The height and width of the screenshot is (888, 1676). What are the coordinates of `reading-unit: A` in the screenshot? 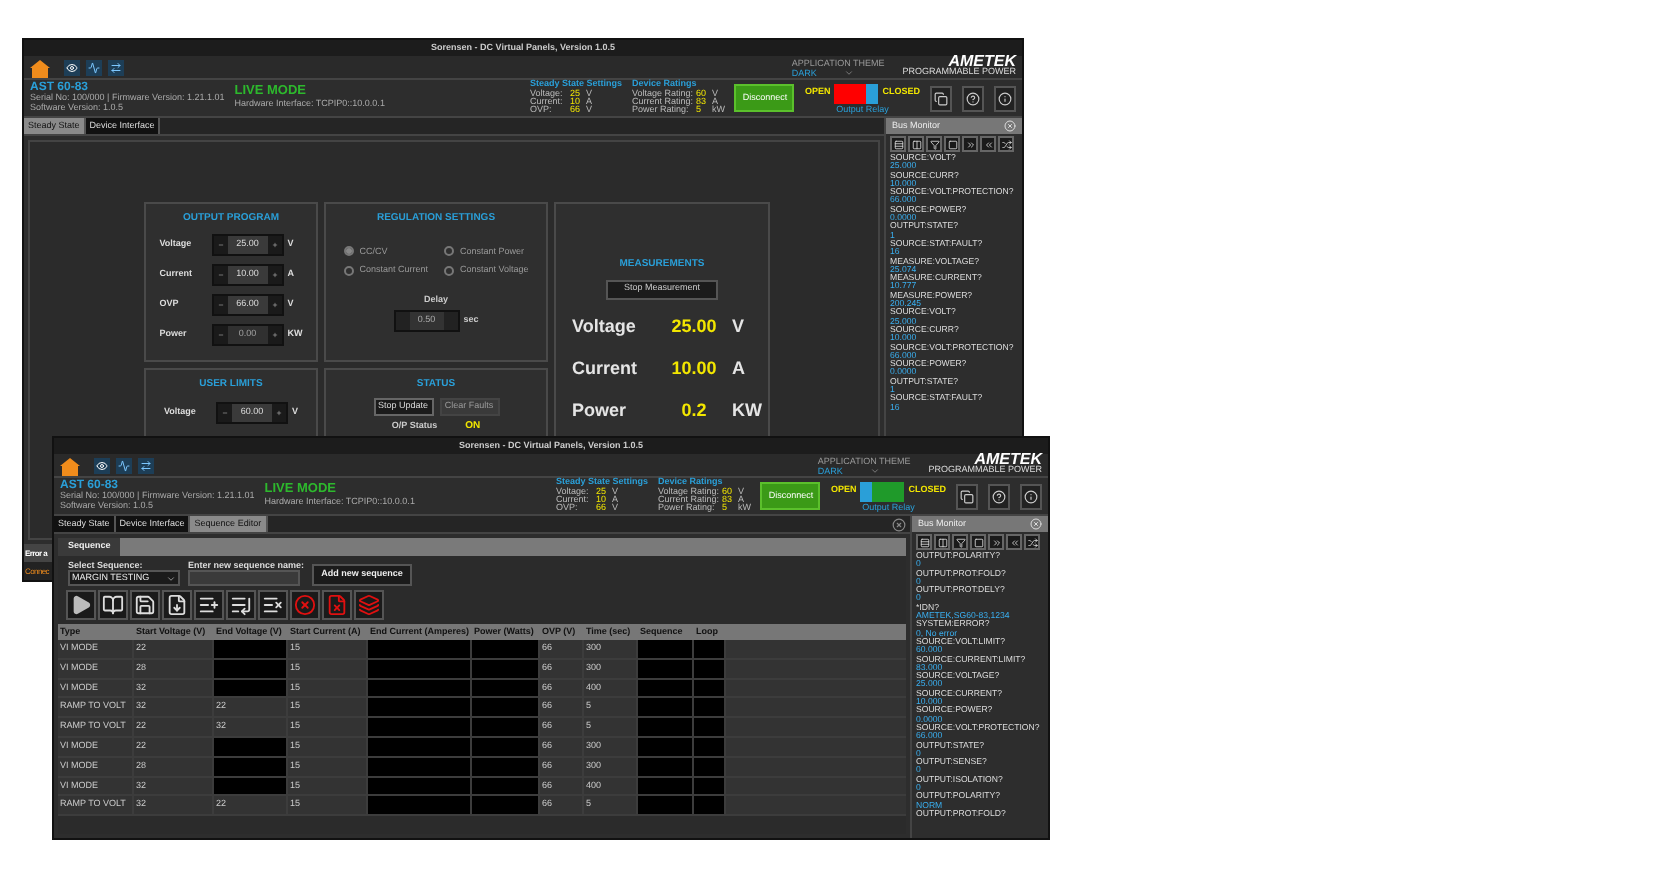 It's located at (738, 368).